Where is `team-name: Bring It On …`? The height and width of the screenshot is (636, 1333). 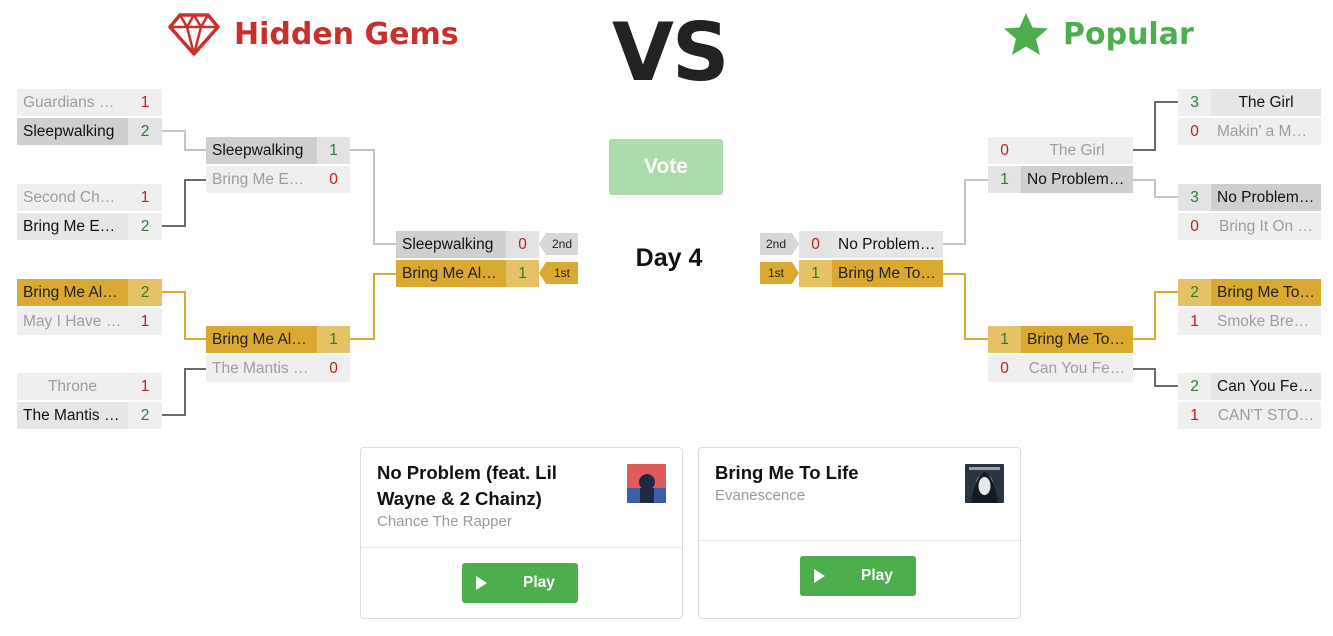 team-name: Bring It On … is located at coordinates (1266, 226).